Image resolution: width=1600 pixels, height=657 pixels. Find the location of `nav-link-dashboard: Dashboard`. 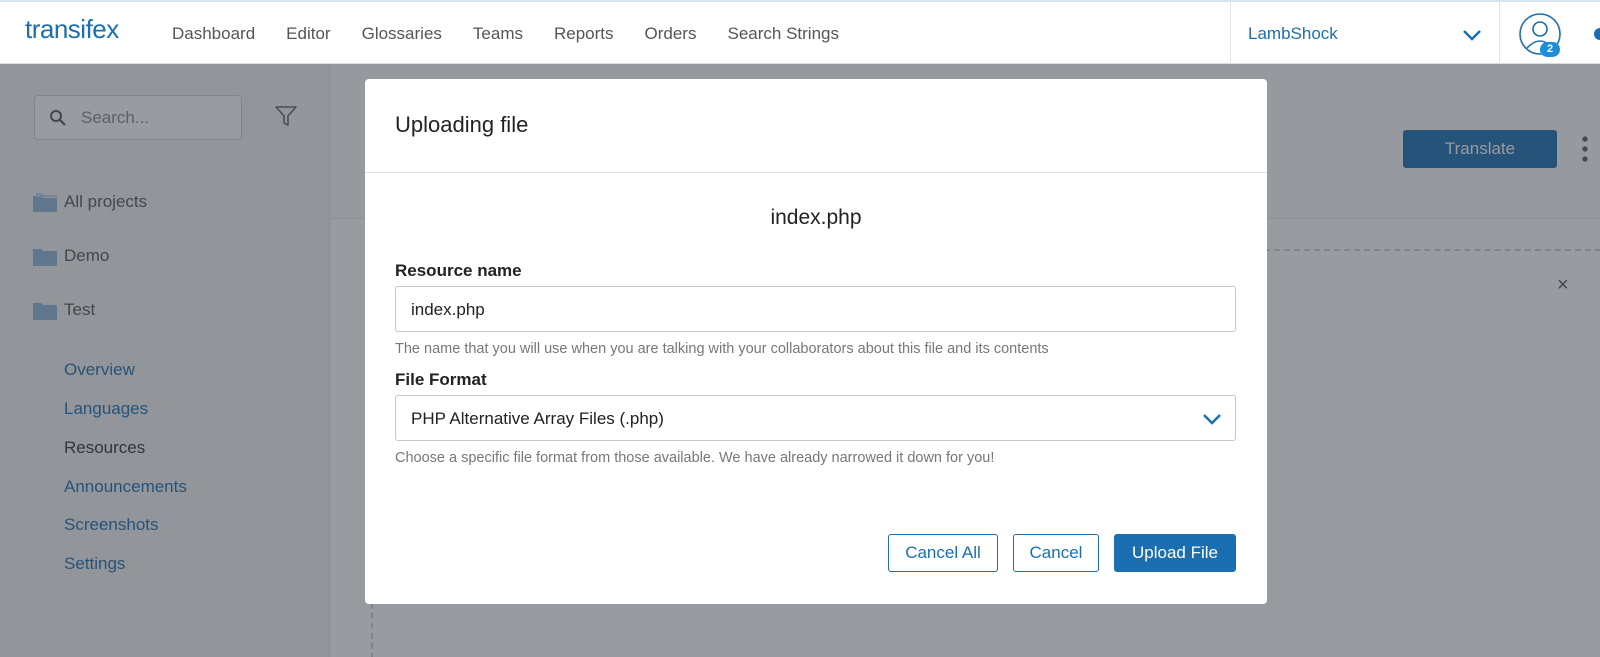

nav-link-dashboard: Dashboard is located at coordinates (213, 34).